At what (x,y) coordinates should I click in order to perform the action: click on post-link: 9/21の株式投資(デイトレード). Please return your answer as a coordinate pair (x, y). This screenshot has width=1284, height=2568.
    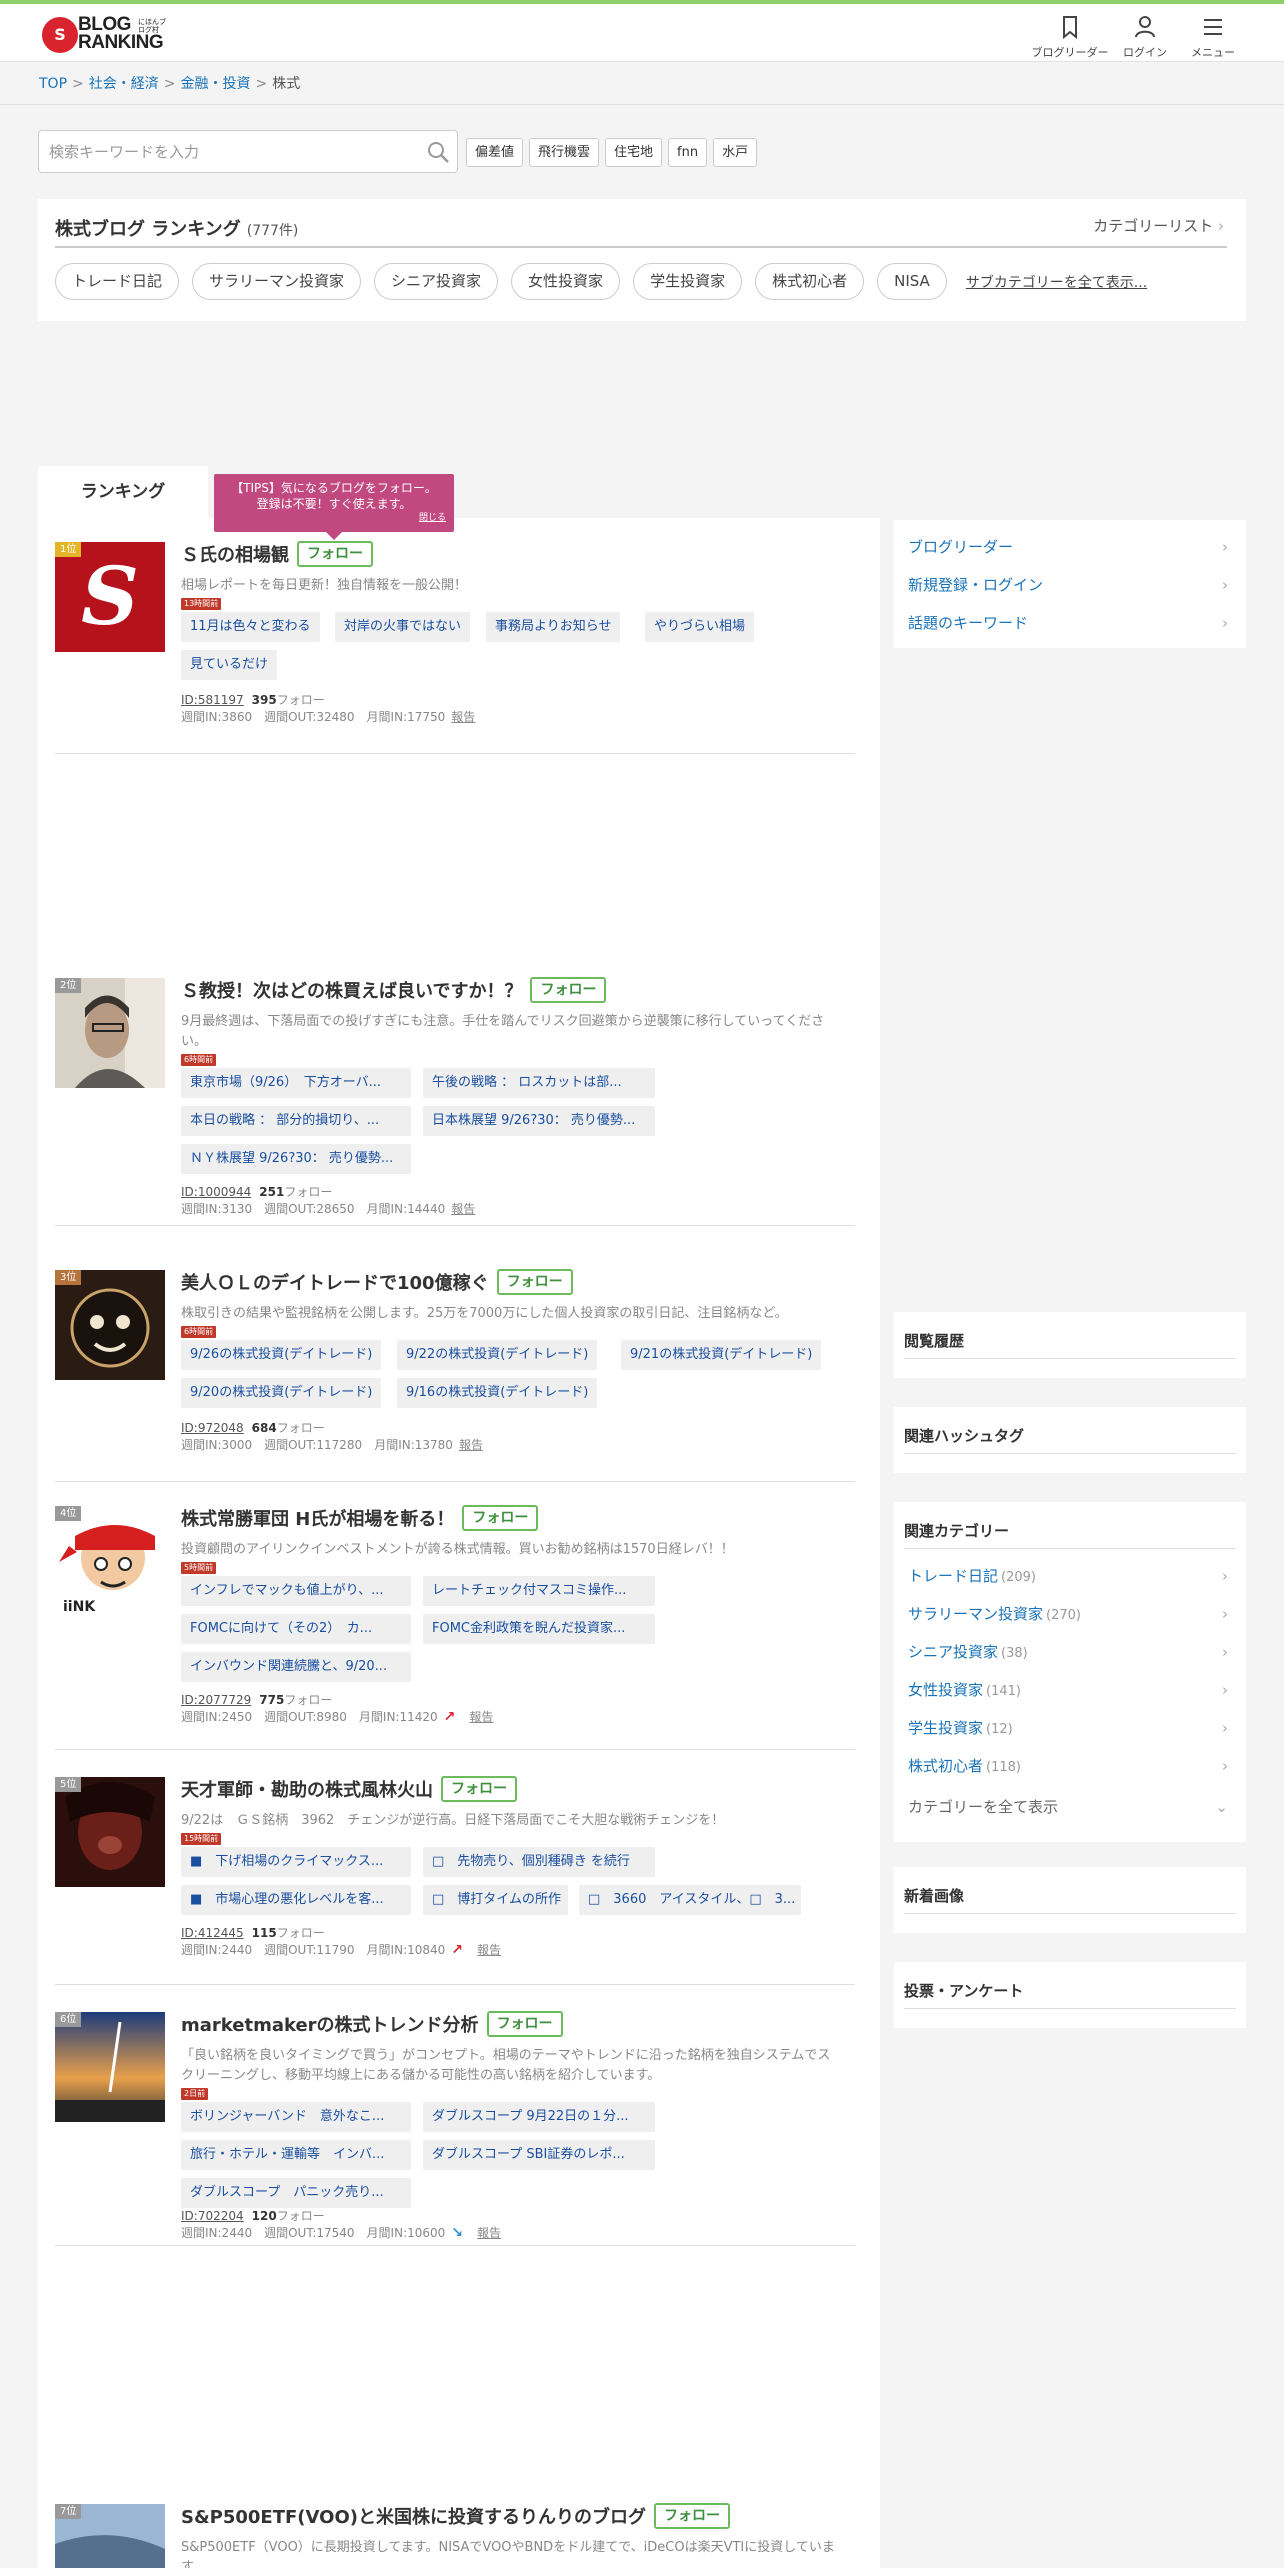
    Looking at the image, I should click on (721, 1355).